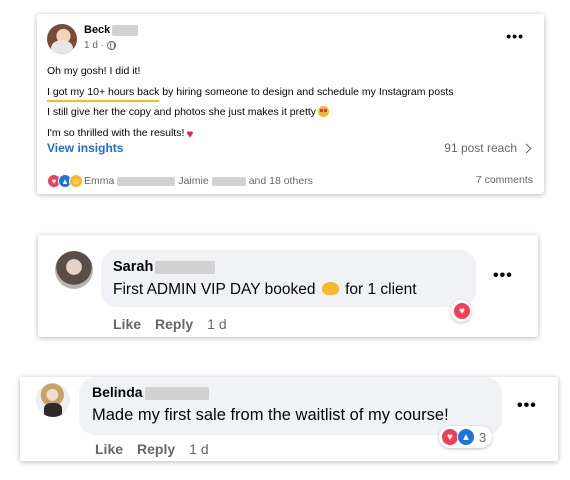 The height and width of the screenshot is (480, 570). I want to click on comment-text-part-1: First ADMIN VIP DAY booked, so click(214, 289).